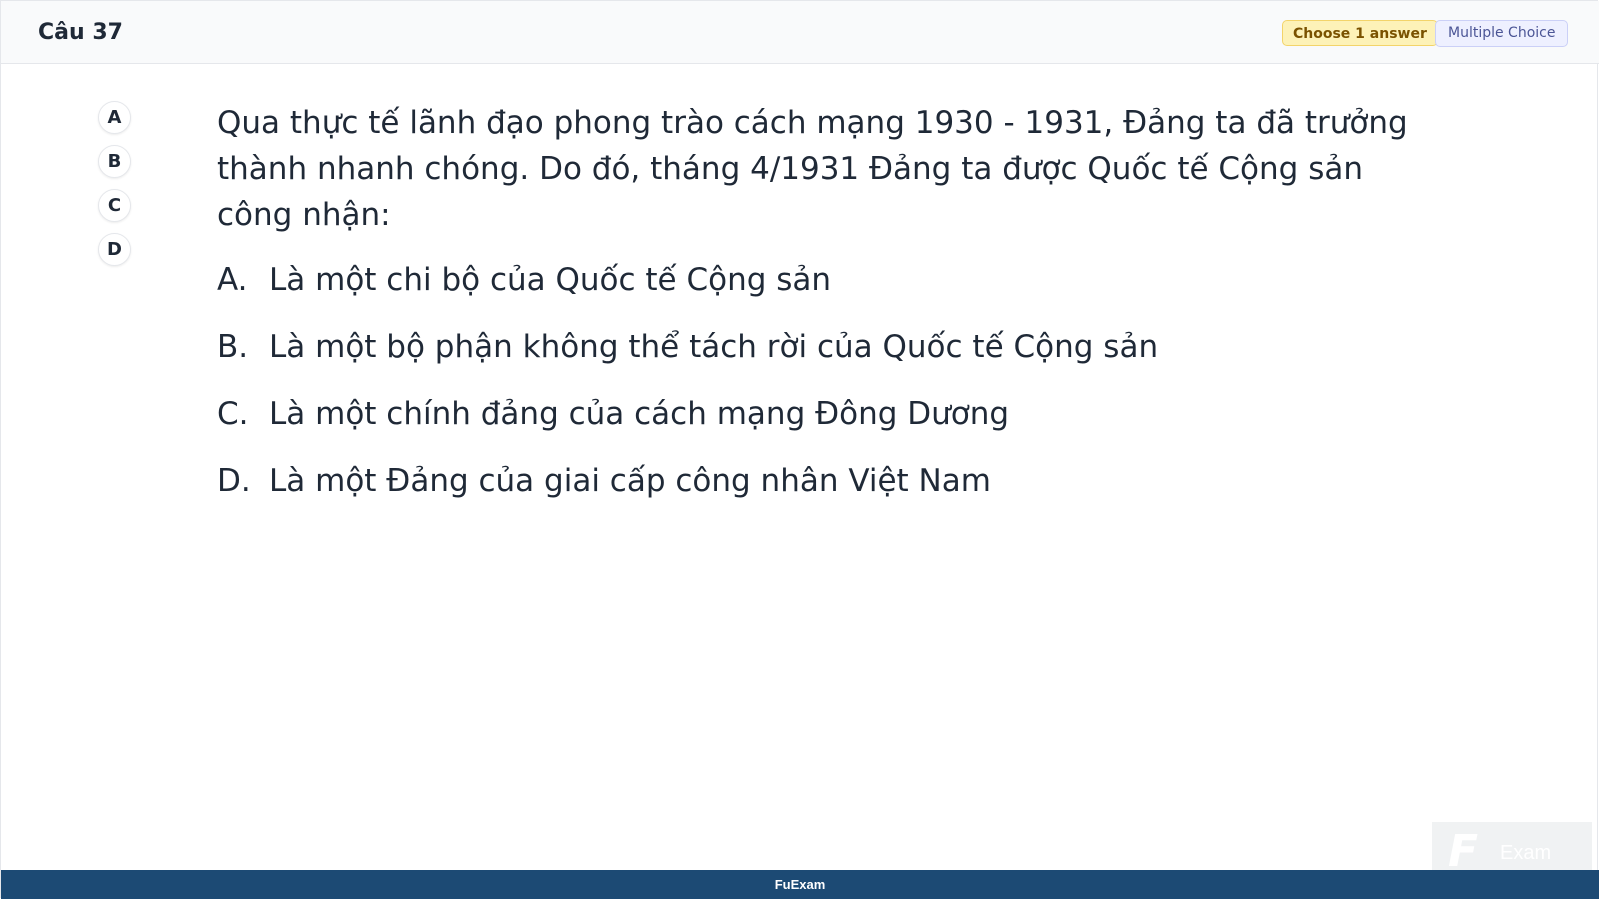  I want to click on question-header: Câu 37 Choose 1 answer Multiple Choice, so click(800, 32).